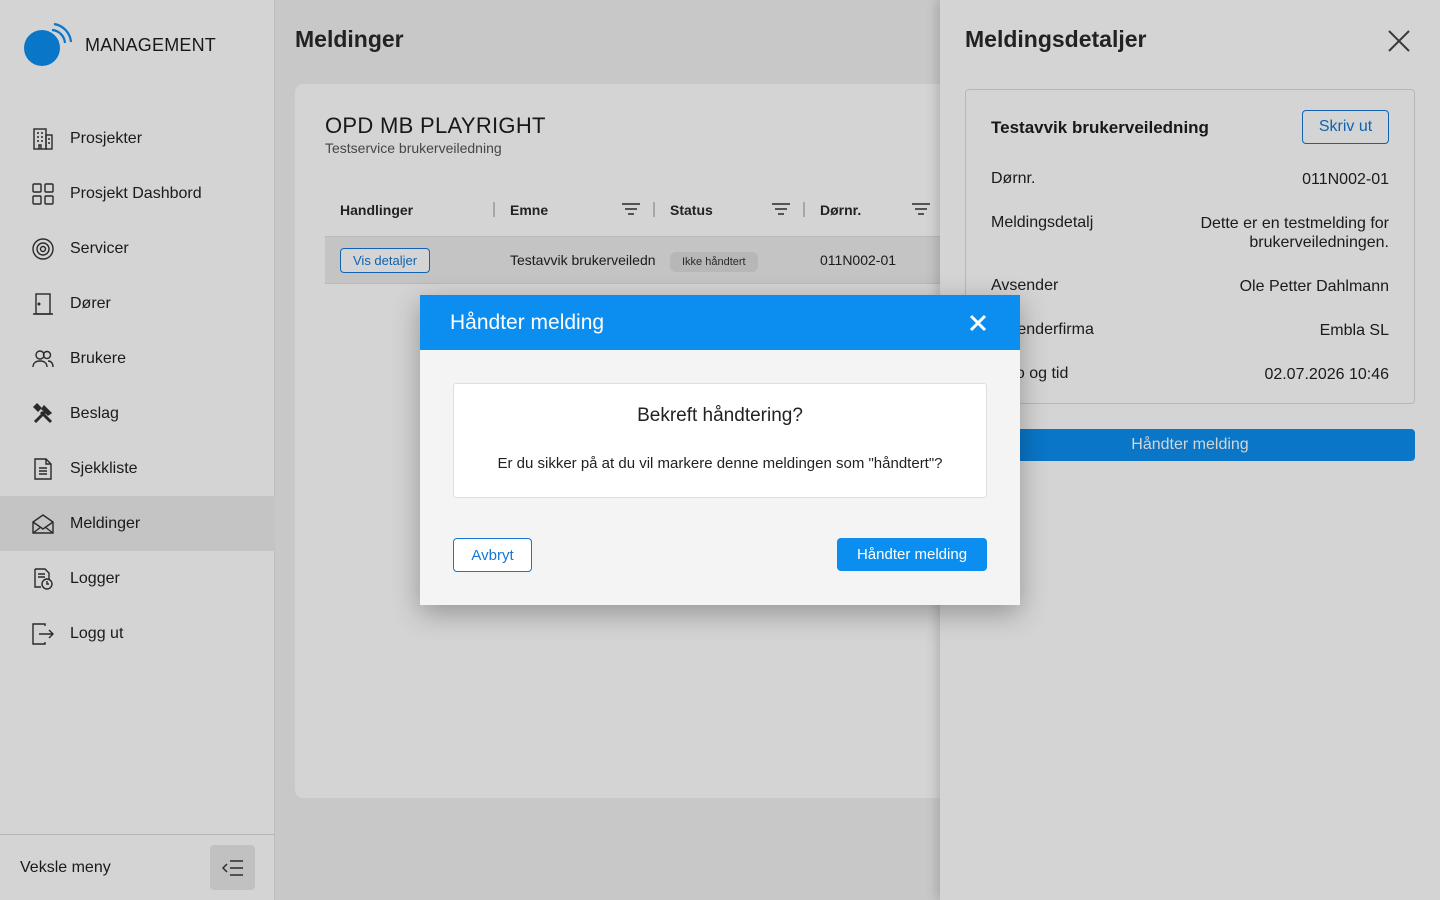 The image size is (1440, 900). I want to click on close-modal-button, so click(978, 323).